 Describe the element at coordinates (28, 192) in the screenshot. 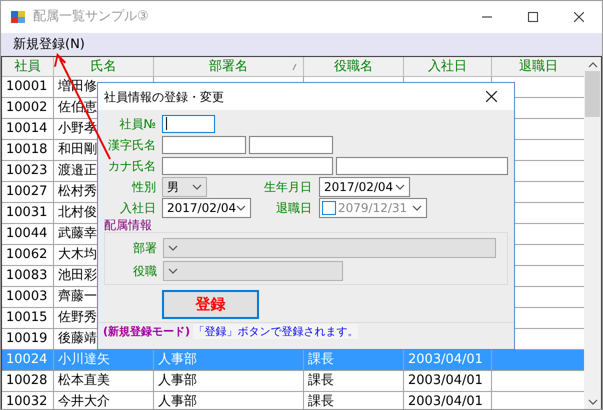

I see `table-cell: 10027` at that location.